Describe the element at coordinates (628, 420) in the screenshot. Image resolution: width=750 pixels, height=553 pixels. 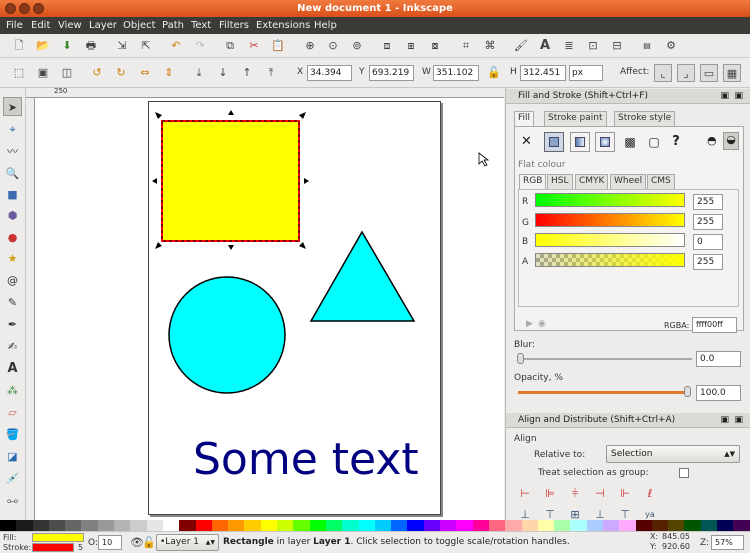
I see `align-header: Align and Distribute (Shift+Ctrl+A) ▣ ▣` at that location.